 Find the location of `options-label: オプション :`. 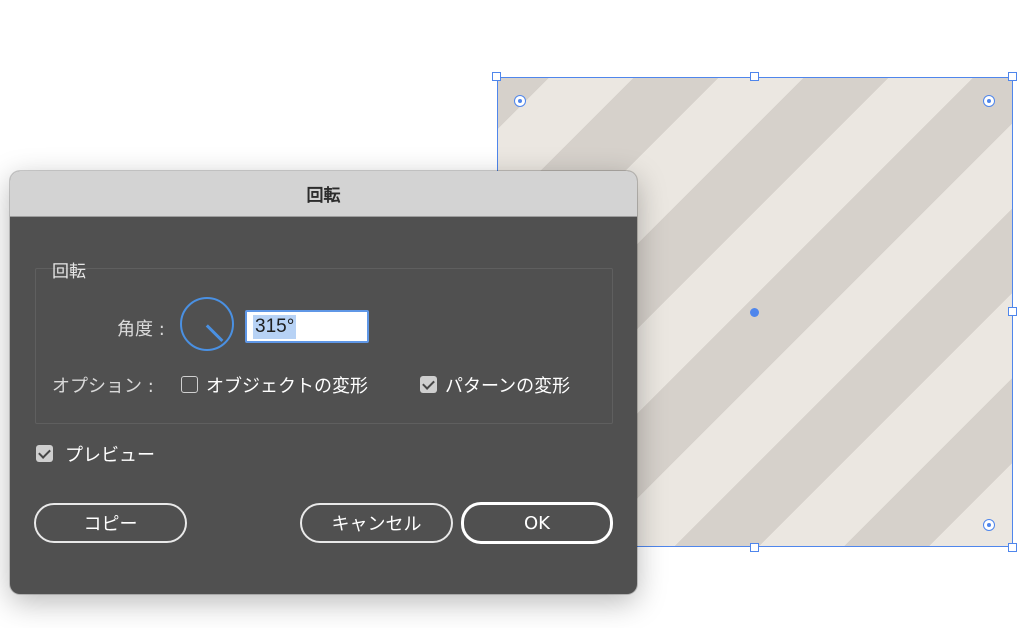

options-label: オプション : is located at coordinates (103, 386).